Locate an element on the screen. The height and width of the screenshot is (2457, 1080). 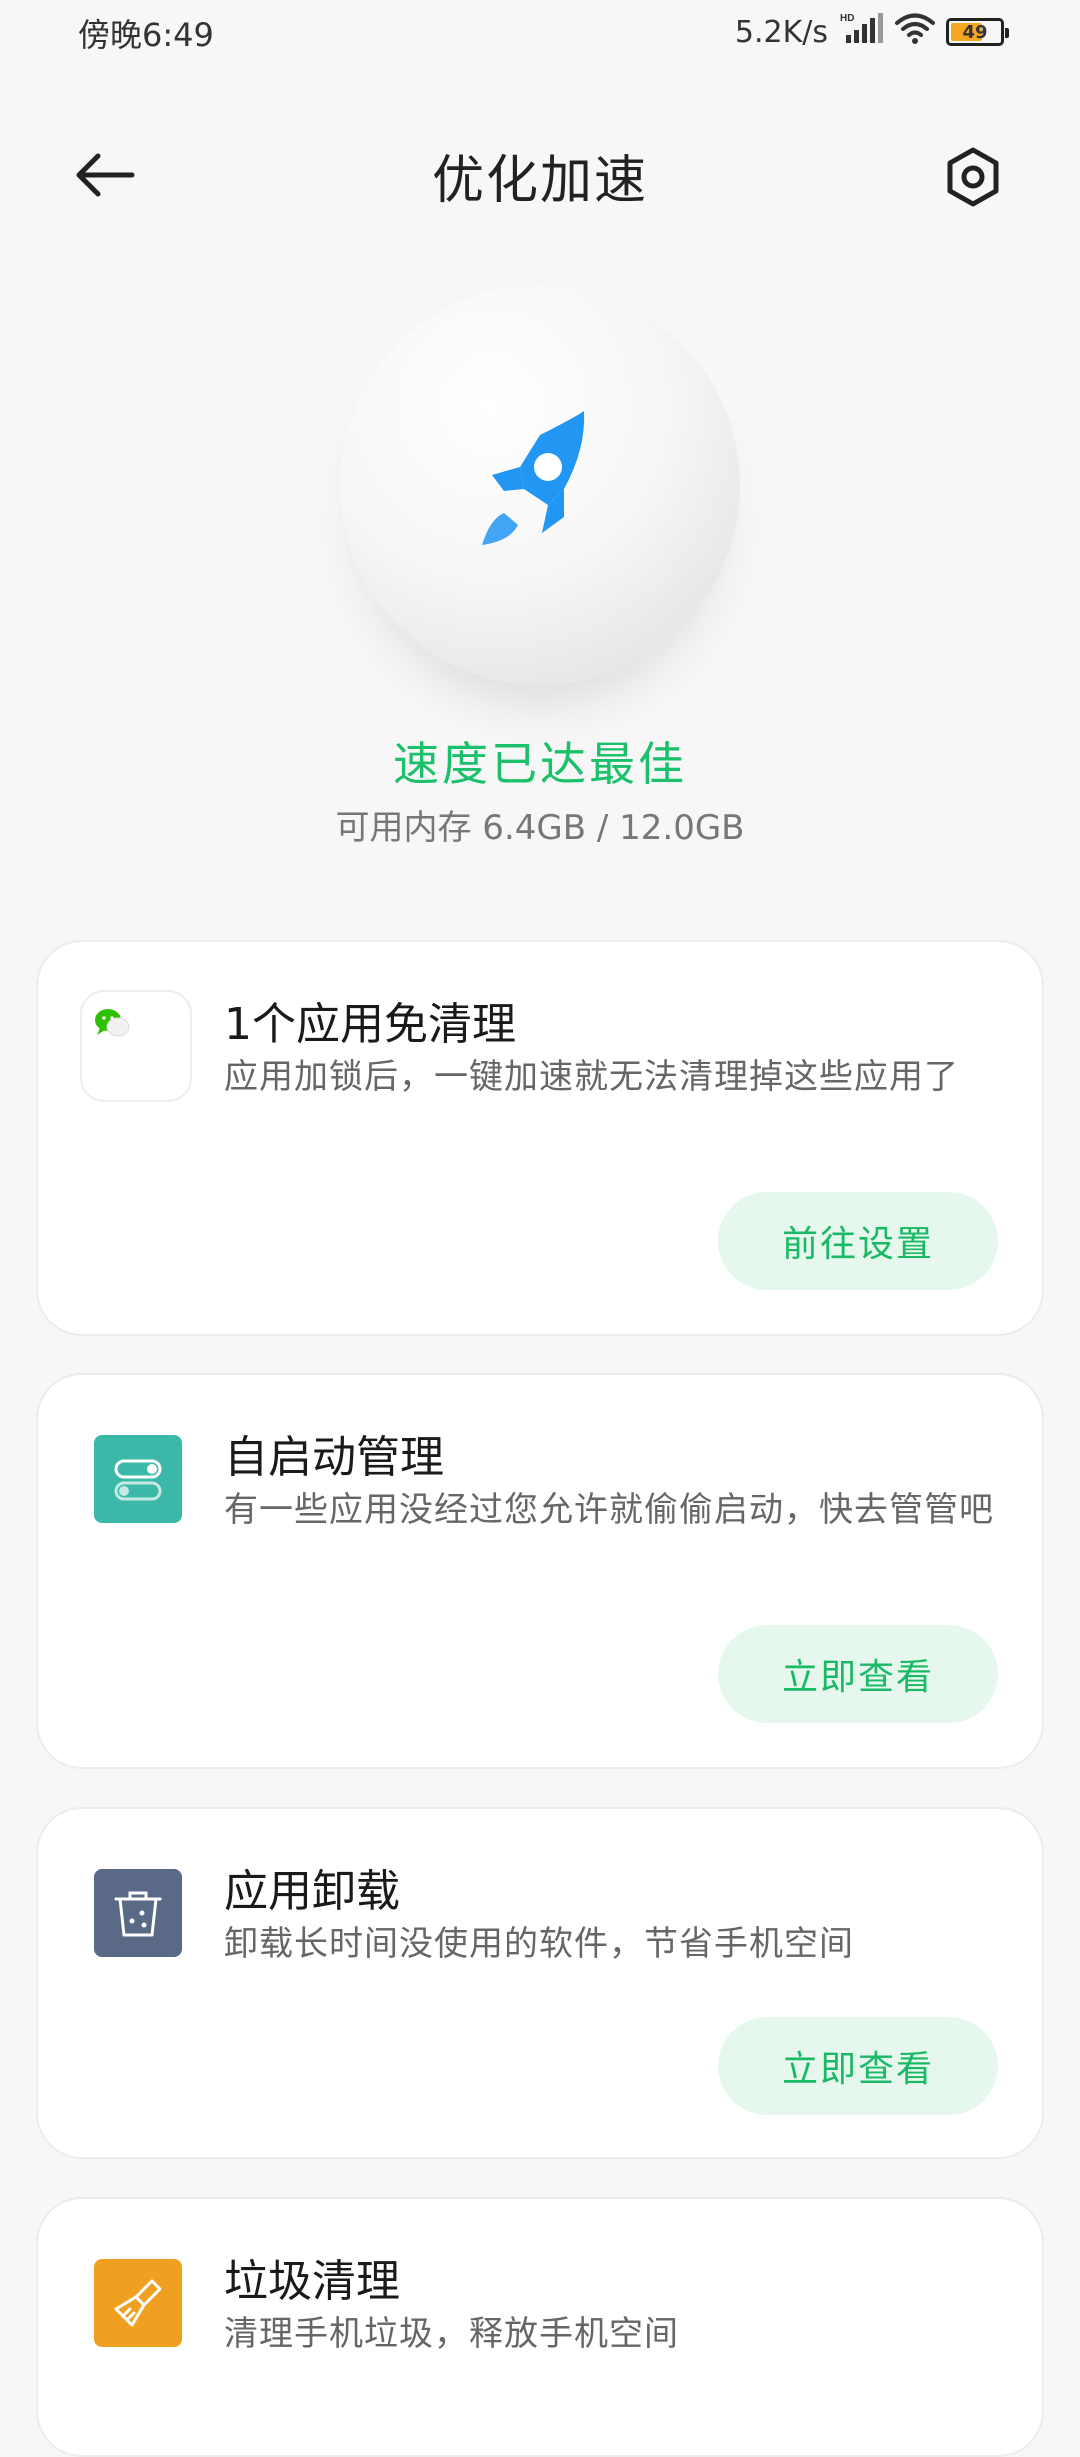
card-description: 有一些应用没经过您允许就偷偷启动，快去管管吧 is located at coordinates (609, 1510).